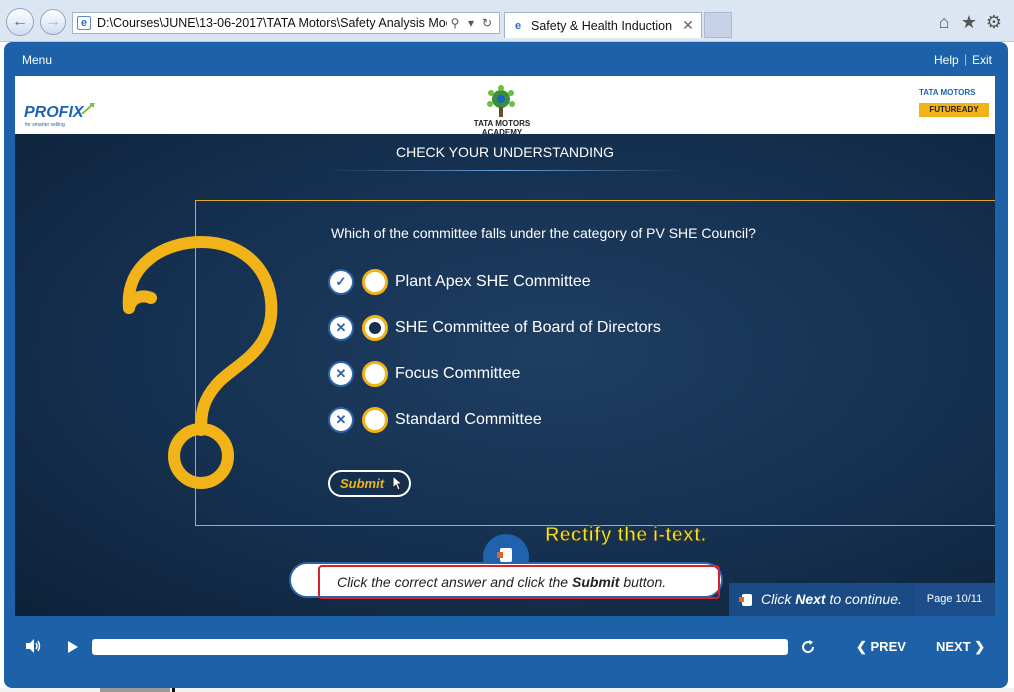  I want to click on next-label: NEXT, so click(953, 646).